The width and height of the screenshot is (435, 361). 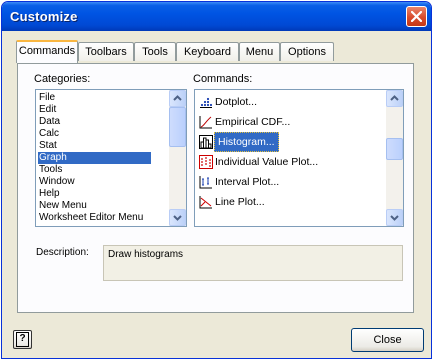 I want to click on description-label: Description:, so click(x=62, y=252).